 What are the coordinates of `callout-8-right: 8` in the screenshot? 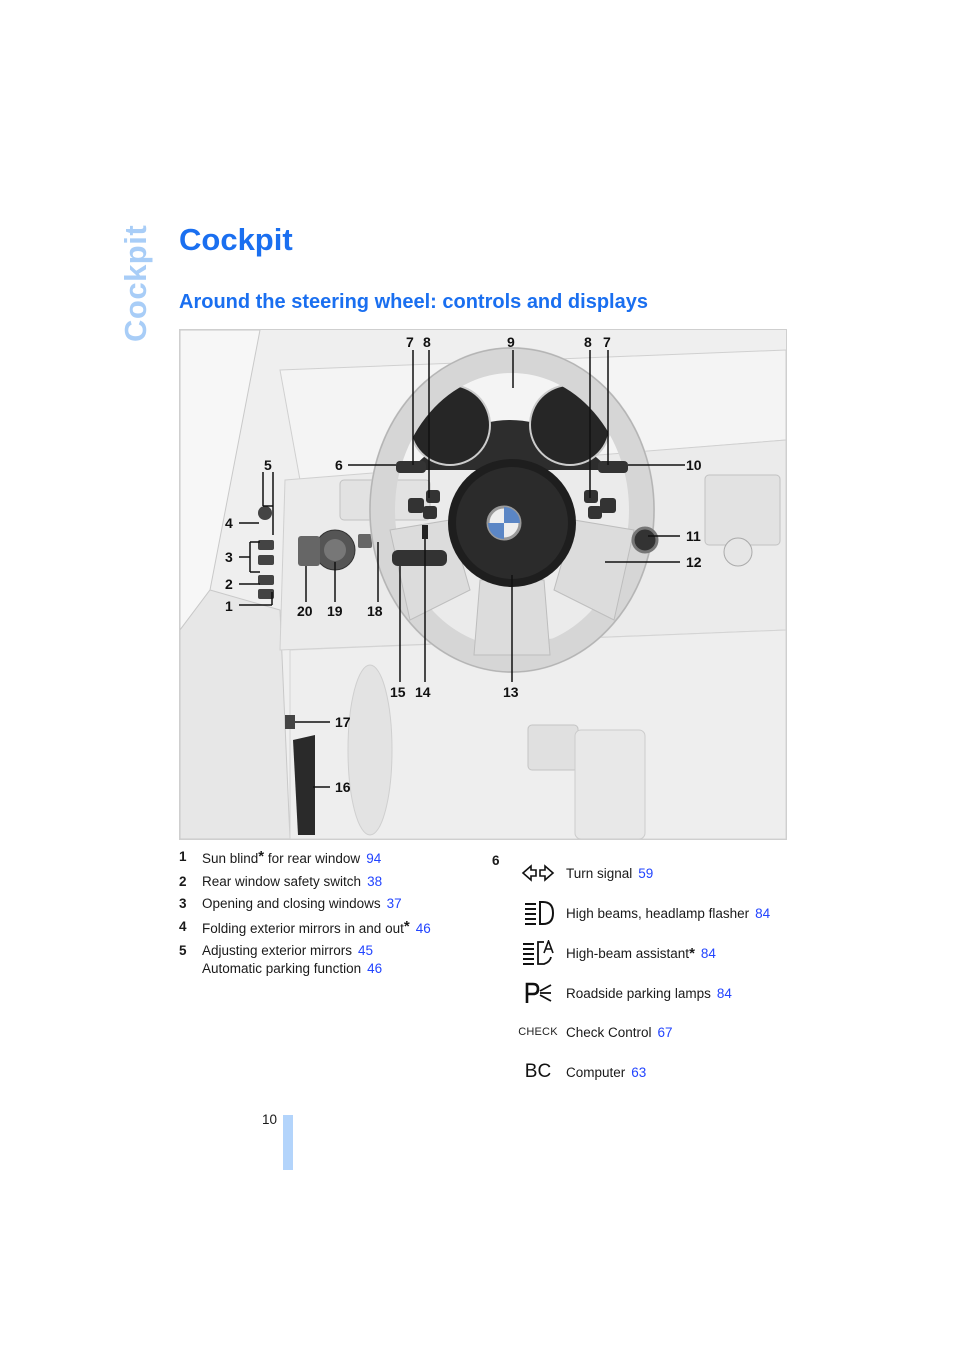 It's located at (588, 342).